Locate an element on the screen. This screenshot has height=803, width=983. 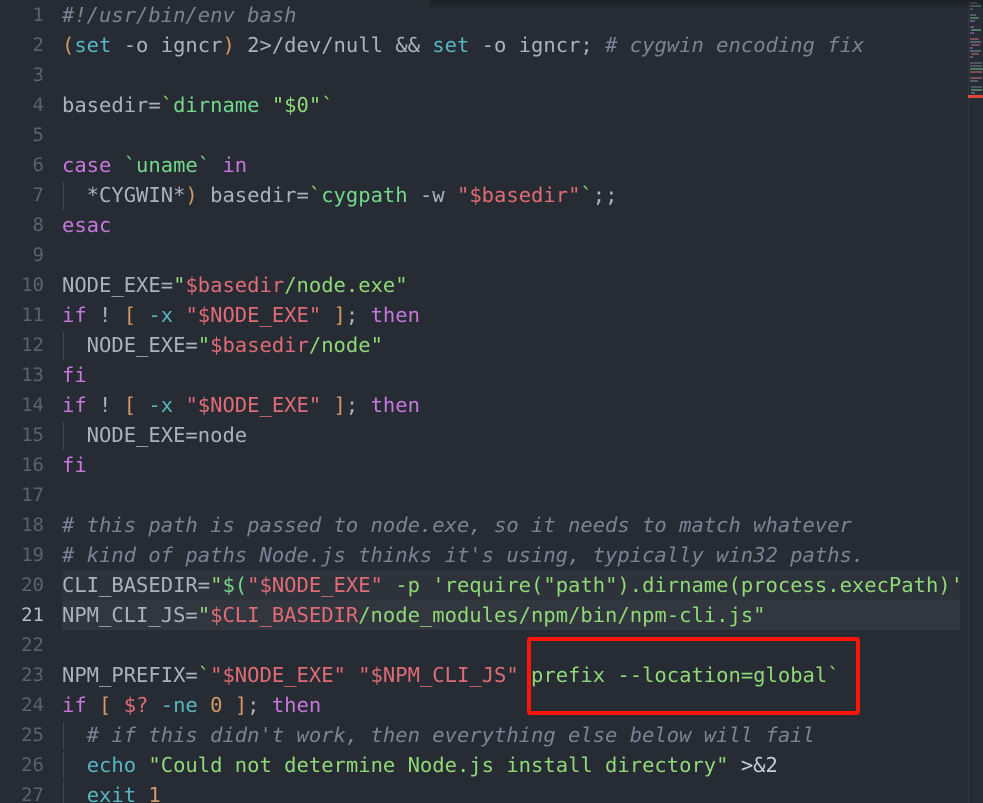
code-line: 14 if ! [ -x "$NODE_EXE" ]; then is located at coordinates (484, 405).